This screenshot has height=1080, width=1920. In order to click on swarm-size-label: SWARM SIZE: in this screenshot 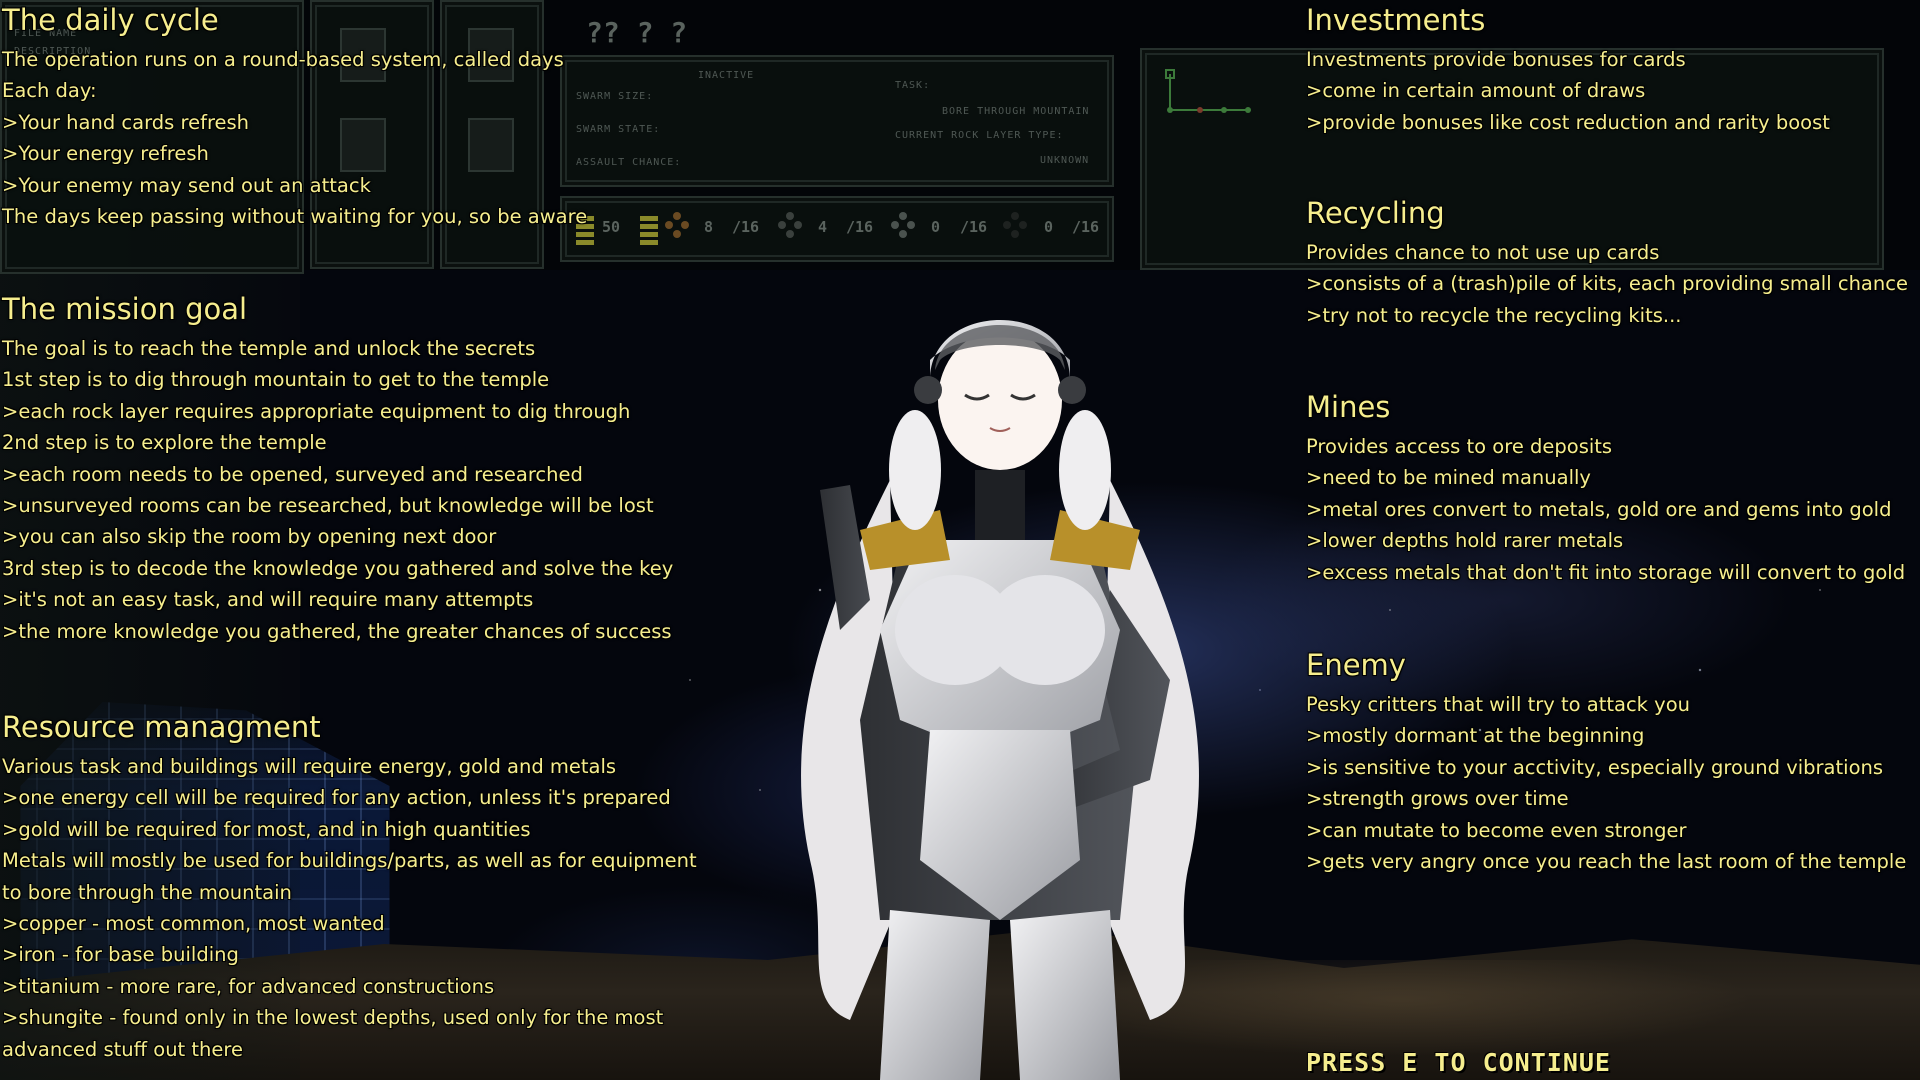, I will do `click(615, 96)`.